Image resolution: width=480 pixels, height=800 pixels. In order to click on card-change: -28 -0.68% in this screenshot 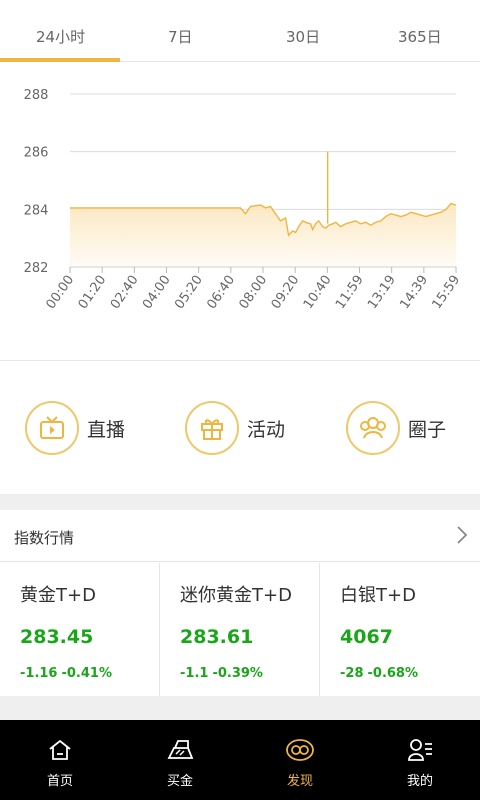, I will do `click(381, 673)`.